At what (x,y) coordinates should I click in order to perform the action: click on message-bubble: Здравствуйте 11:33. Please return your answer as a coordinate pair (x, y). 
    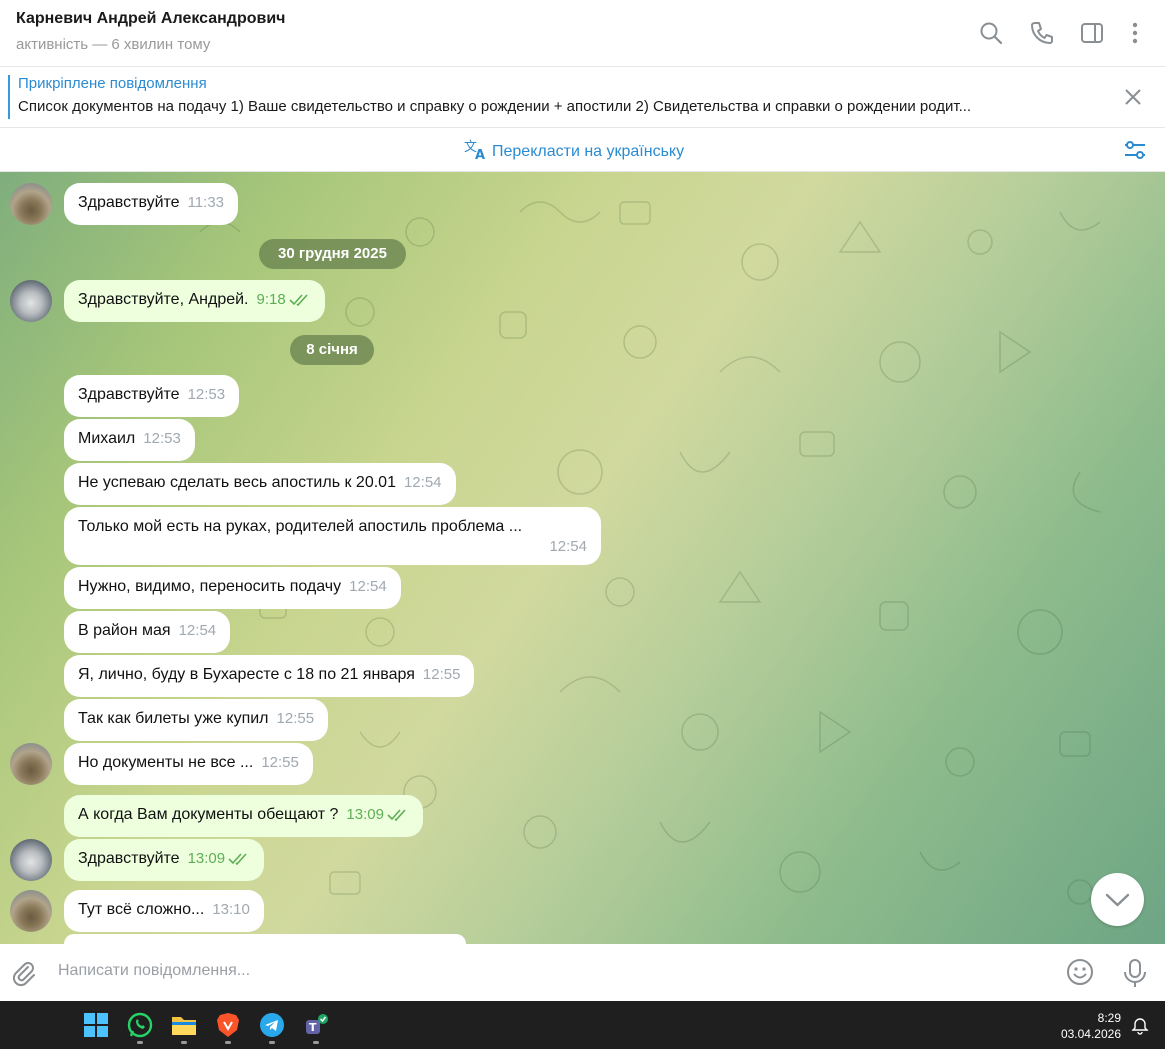
    Looking at the image, I should click on (151, 204).